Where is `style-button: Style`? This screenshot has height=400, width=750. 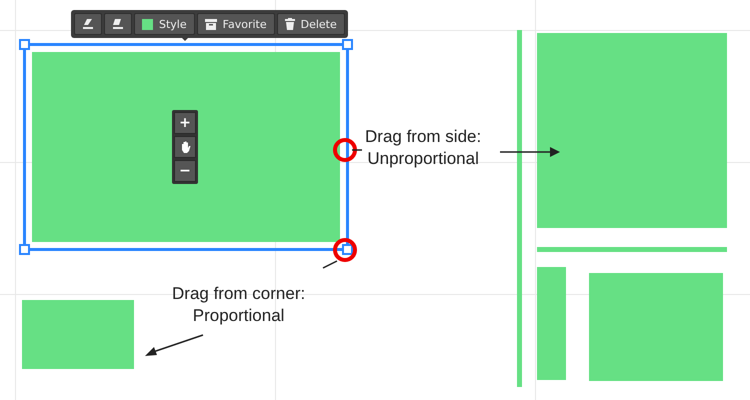 style-button: Style is located at coordinates (164, 24).